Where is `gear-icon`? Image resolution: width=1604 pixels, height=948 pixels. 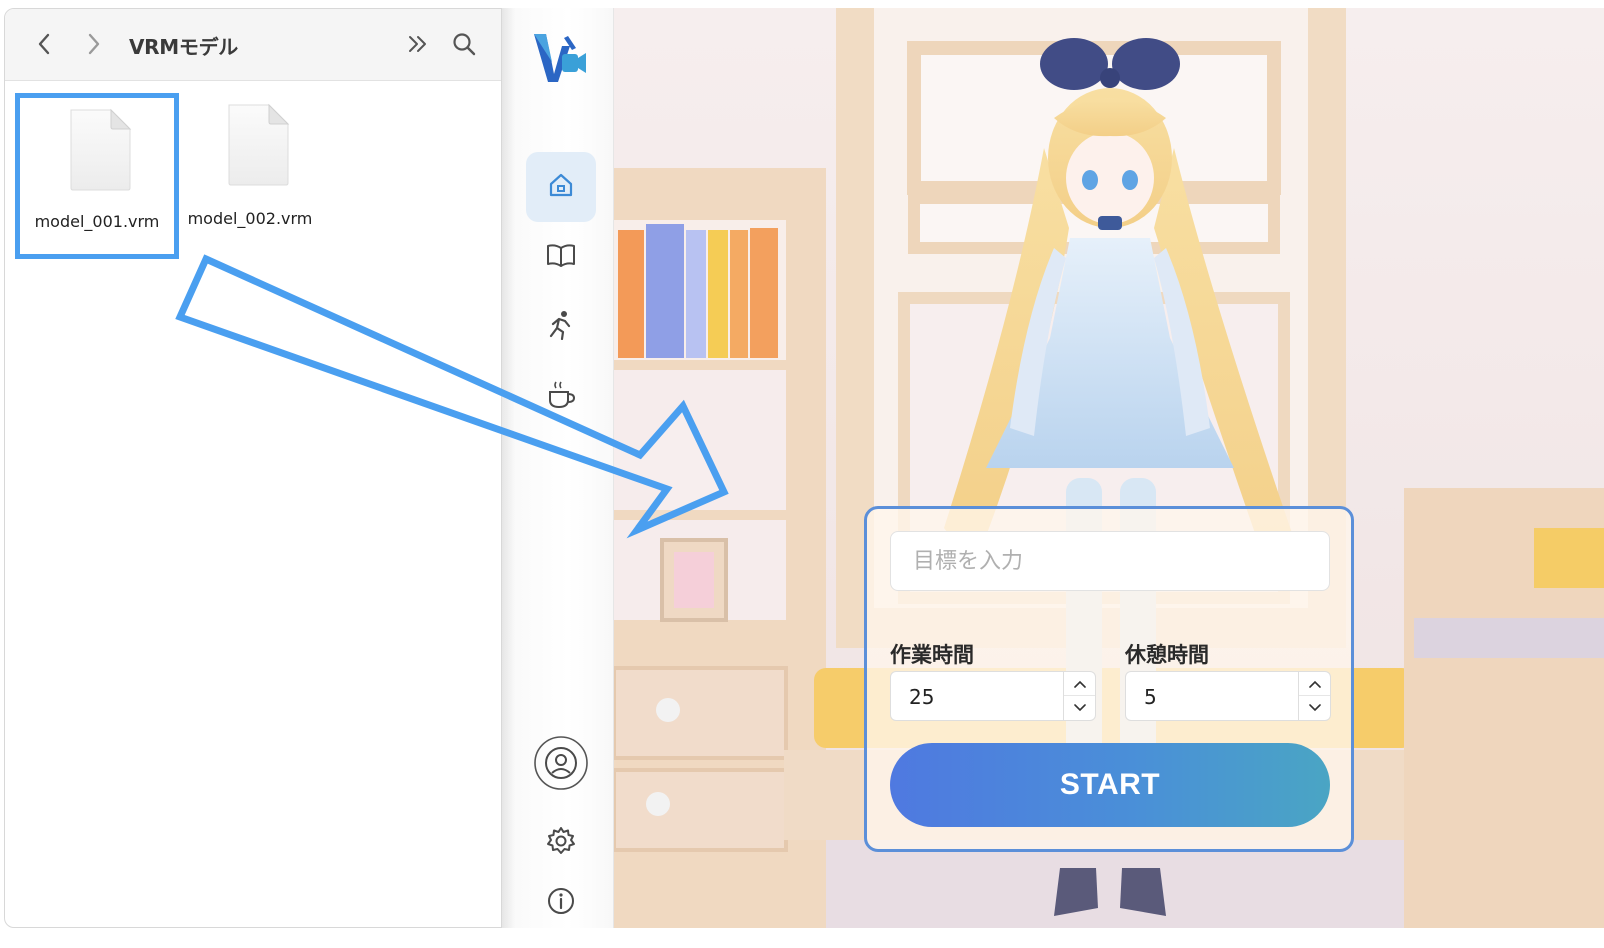 gear-icon is located at coordinates (561, 843).